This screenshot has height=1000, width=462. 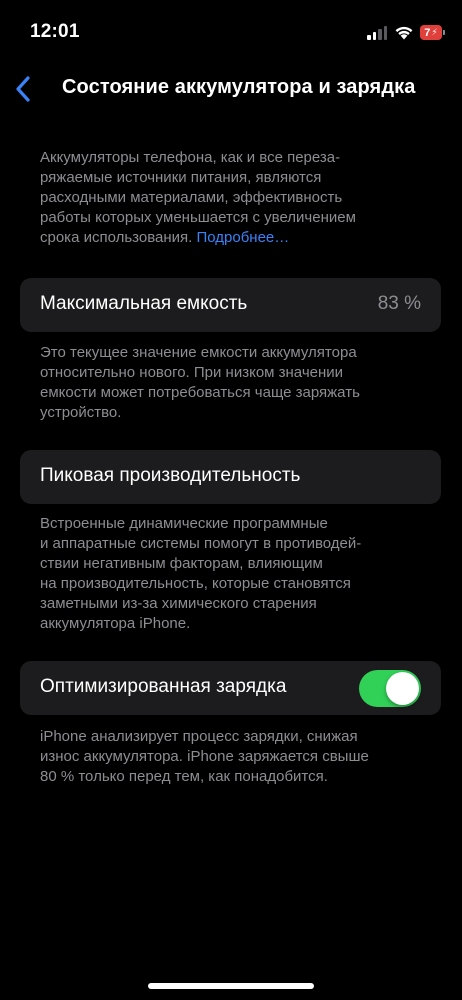 I want to click on signal-icon, so click(x=378, y=33).